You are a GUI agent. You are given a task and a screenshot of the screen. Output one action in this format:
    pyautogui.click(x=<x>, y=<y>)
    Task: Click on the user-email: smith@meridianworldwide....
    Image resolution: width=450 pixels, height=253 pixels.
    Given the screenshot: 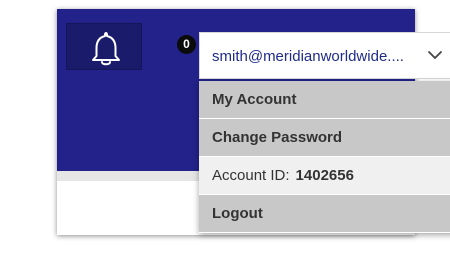 What is the action you would take?
    pyautogui.click(x=308, y=56)
    